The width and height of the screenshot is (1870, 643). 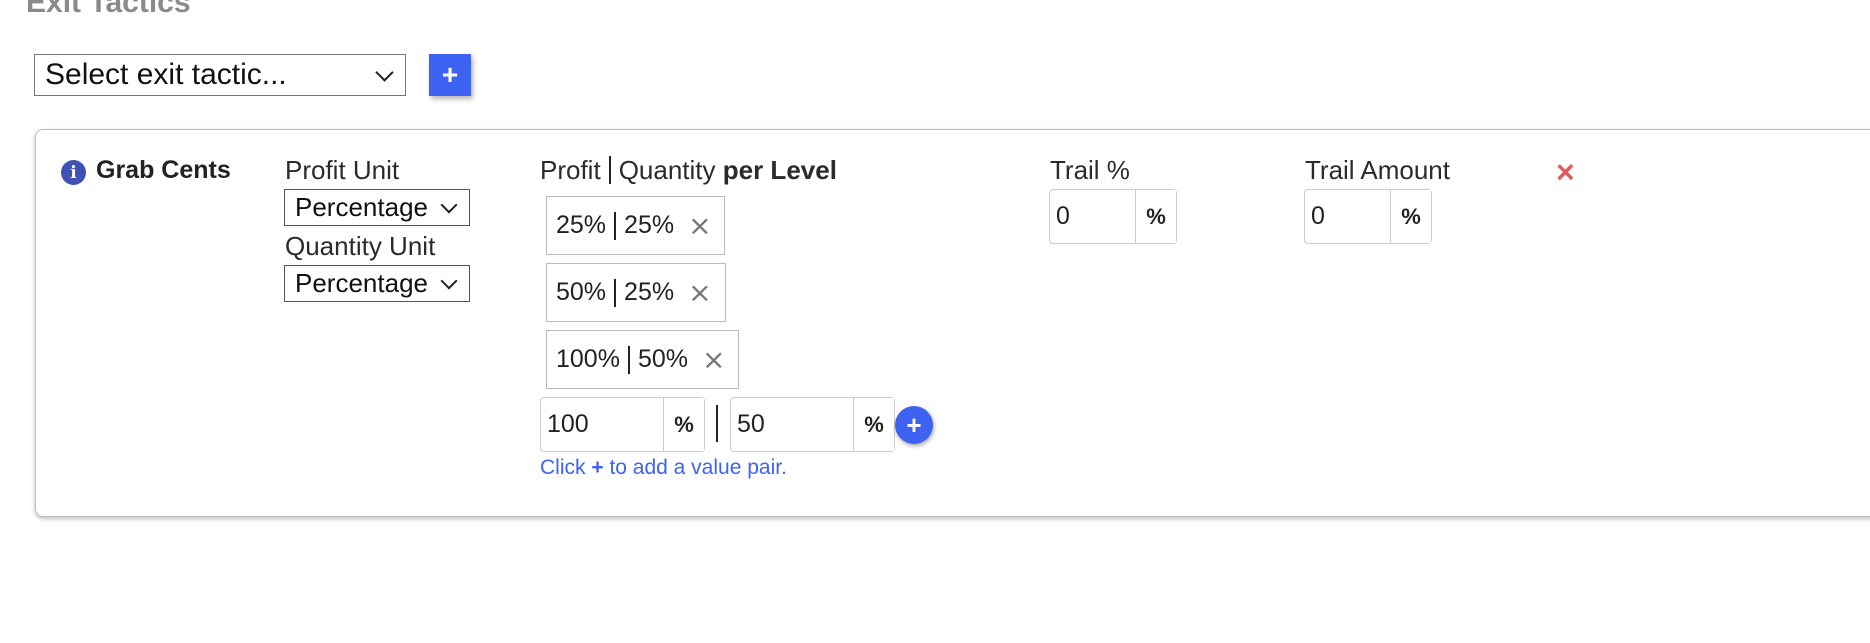 I want to click on trail-amount-input-group: 0 %, so click(x=1368, y=216).